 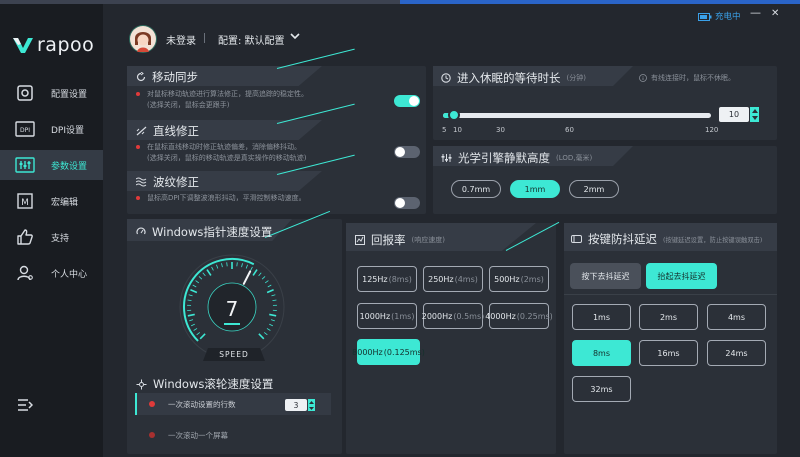 What do you see at coordinates (251, 39) in the screenshot?
I see `config-selector: 配置: 默认配置` at bounding box center [251, 39].